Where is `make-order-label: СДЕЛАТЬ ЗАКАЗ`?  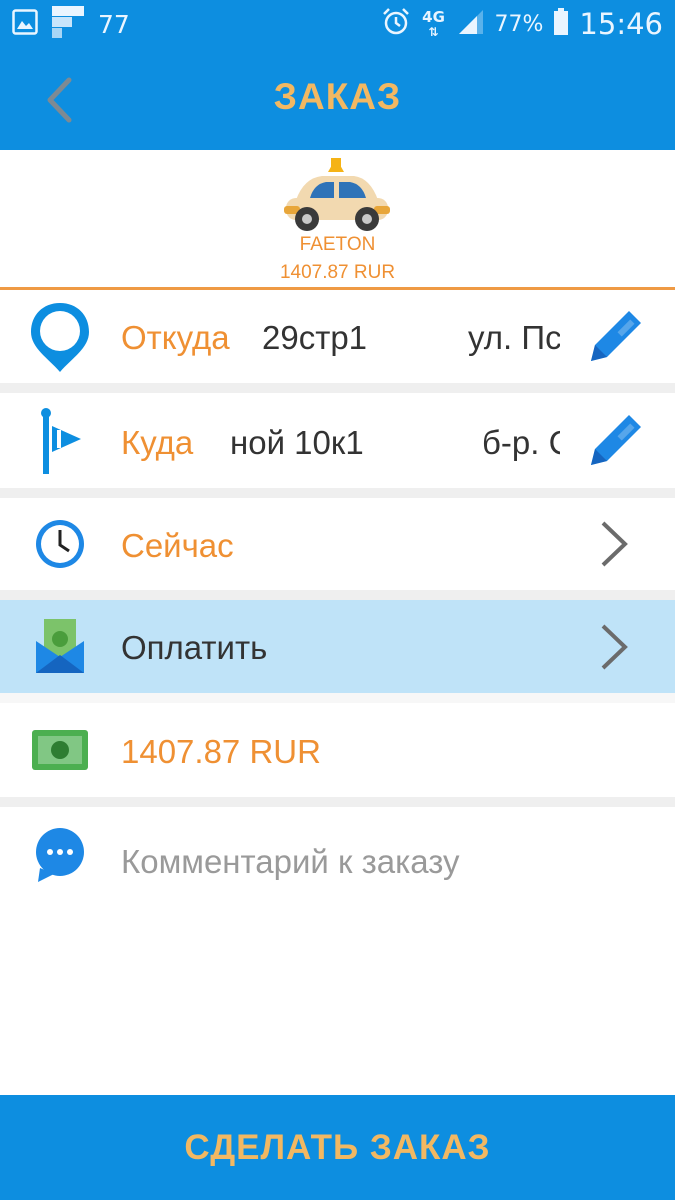
make-order-label: СДЕЛАТЬ ЗАКАЗ is located at coordinates (337, 1147).